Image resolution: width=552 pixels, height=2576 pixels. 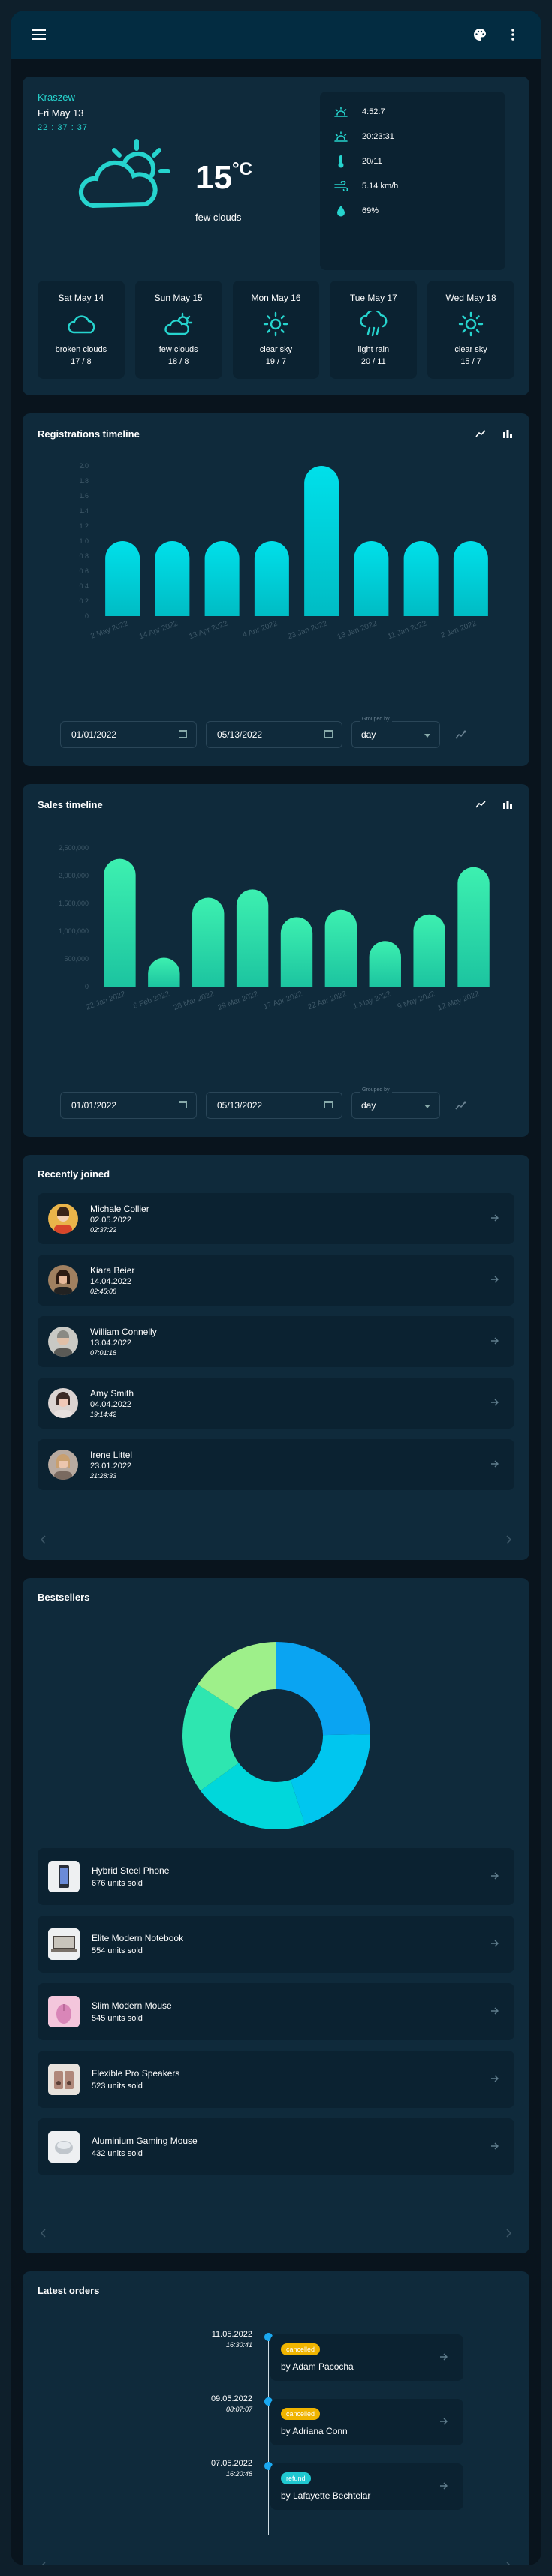 I want to click on registrations-from-date: 01/01/2022, so click(x=128, y=734).